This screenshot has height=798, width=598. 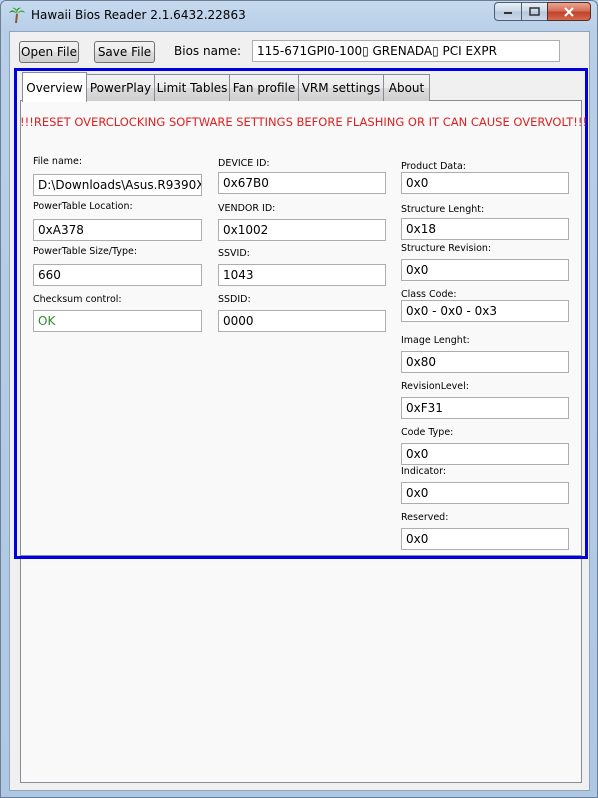 What do you see at coordinates (435, 386) in the screenshot?
I see `revision-level-label: RevisionLevel:` at bounding box center [435, 386].